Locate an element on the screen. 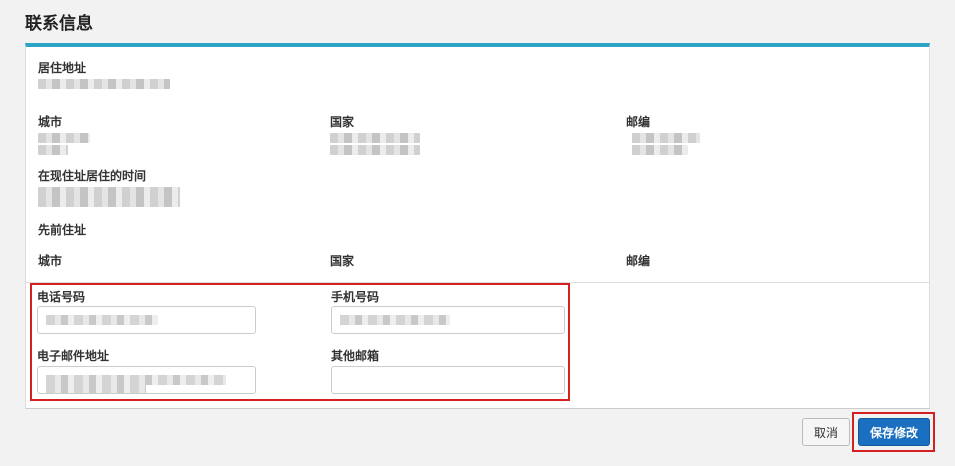 The image size is (955, 466). city-value-redacted is located at coordinates (64, 138).